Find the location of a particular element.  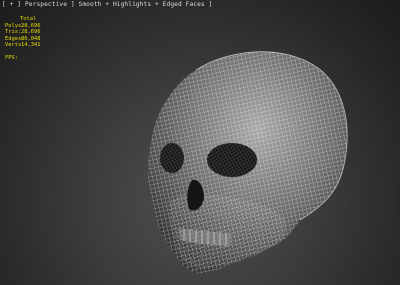

left-eye-socket-wire is located at coordinates (172, 158).